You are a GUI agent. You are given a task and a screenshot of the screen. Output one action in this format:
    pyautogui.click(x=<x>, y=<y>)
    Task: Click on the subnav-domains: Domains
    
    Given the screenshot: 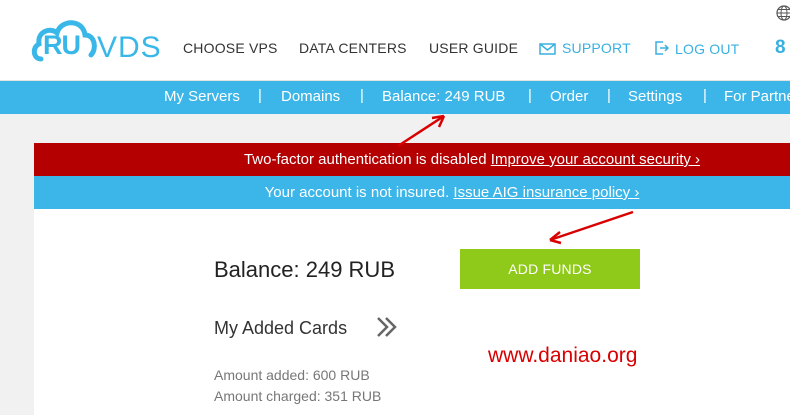 What is the action you would take?
    pyautogui.click(x=310, y=96)
    